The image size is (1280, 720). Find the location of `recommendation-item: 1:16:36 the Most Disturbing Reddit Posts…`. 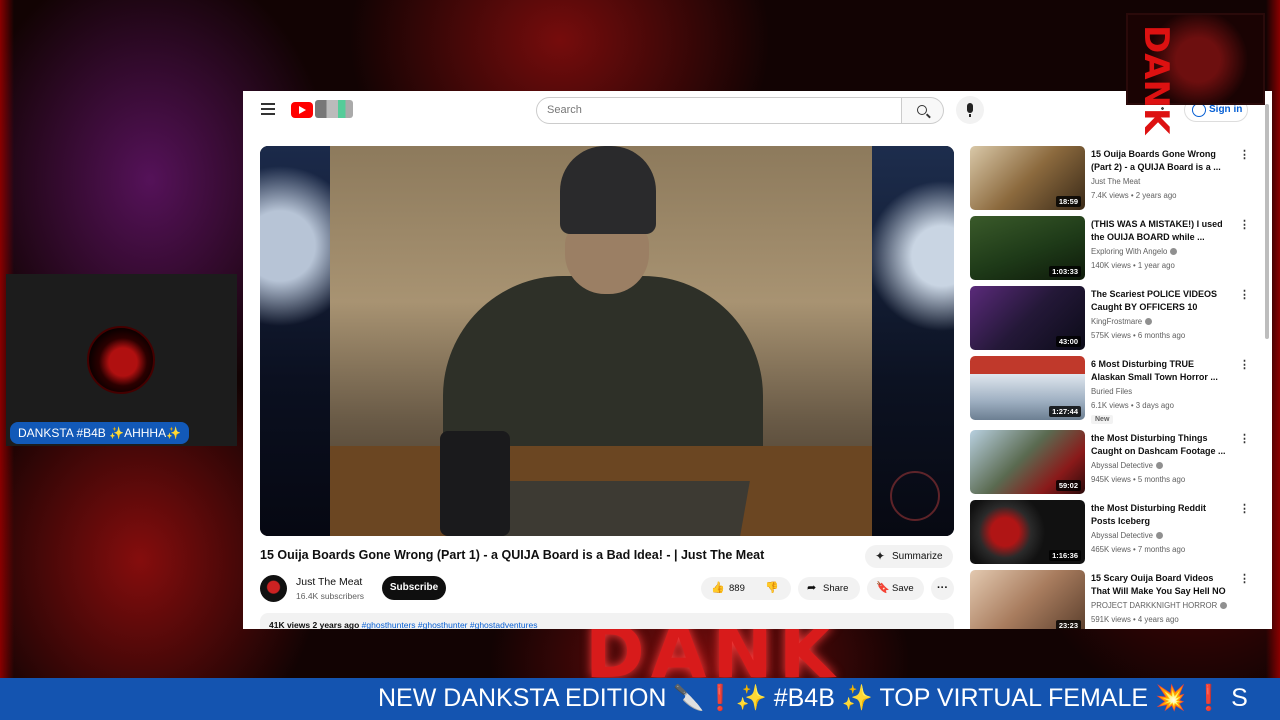

recommendation-item: 1:16:36 the Most Disturbing Reddit Posts… is located at coordinates (1115, 535).